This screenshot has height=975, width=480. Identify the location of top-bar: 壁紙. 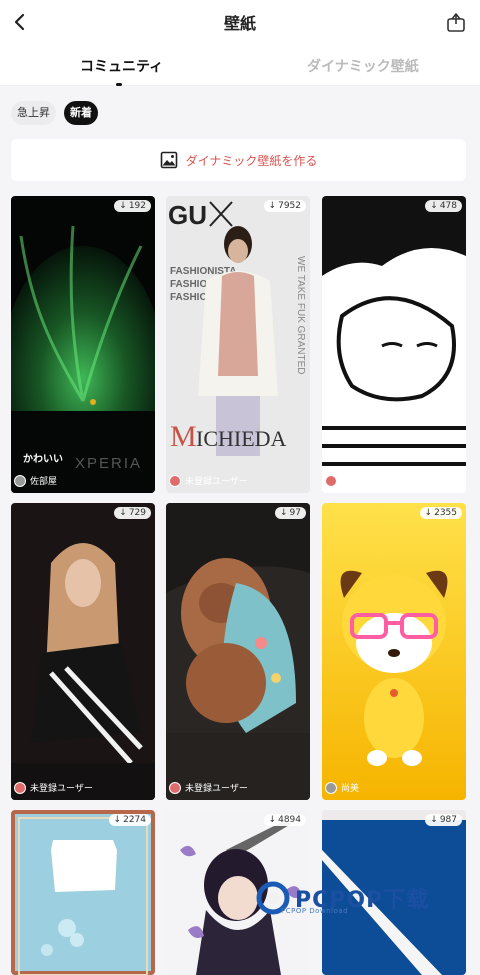
(240, 22).